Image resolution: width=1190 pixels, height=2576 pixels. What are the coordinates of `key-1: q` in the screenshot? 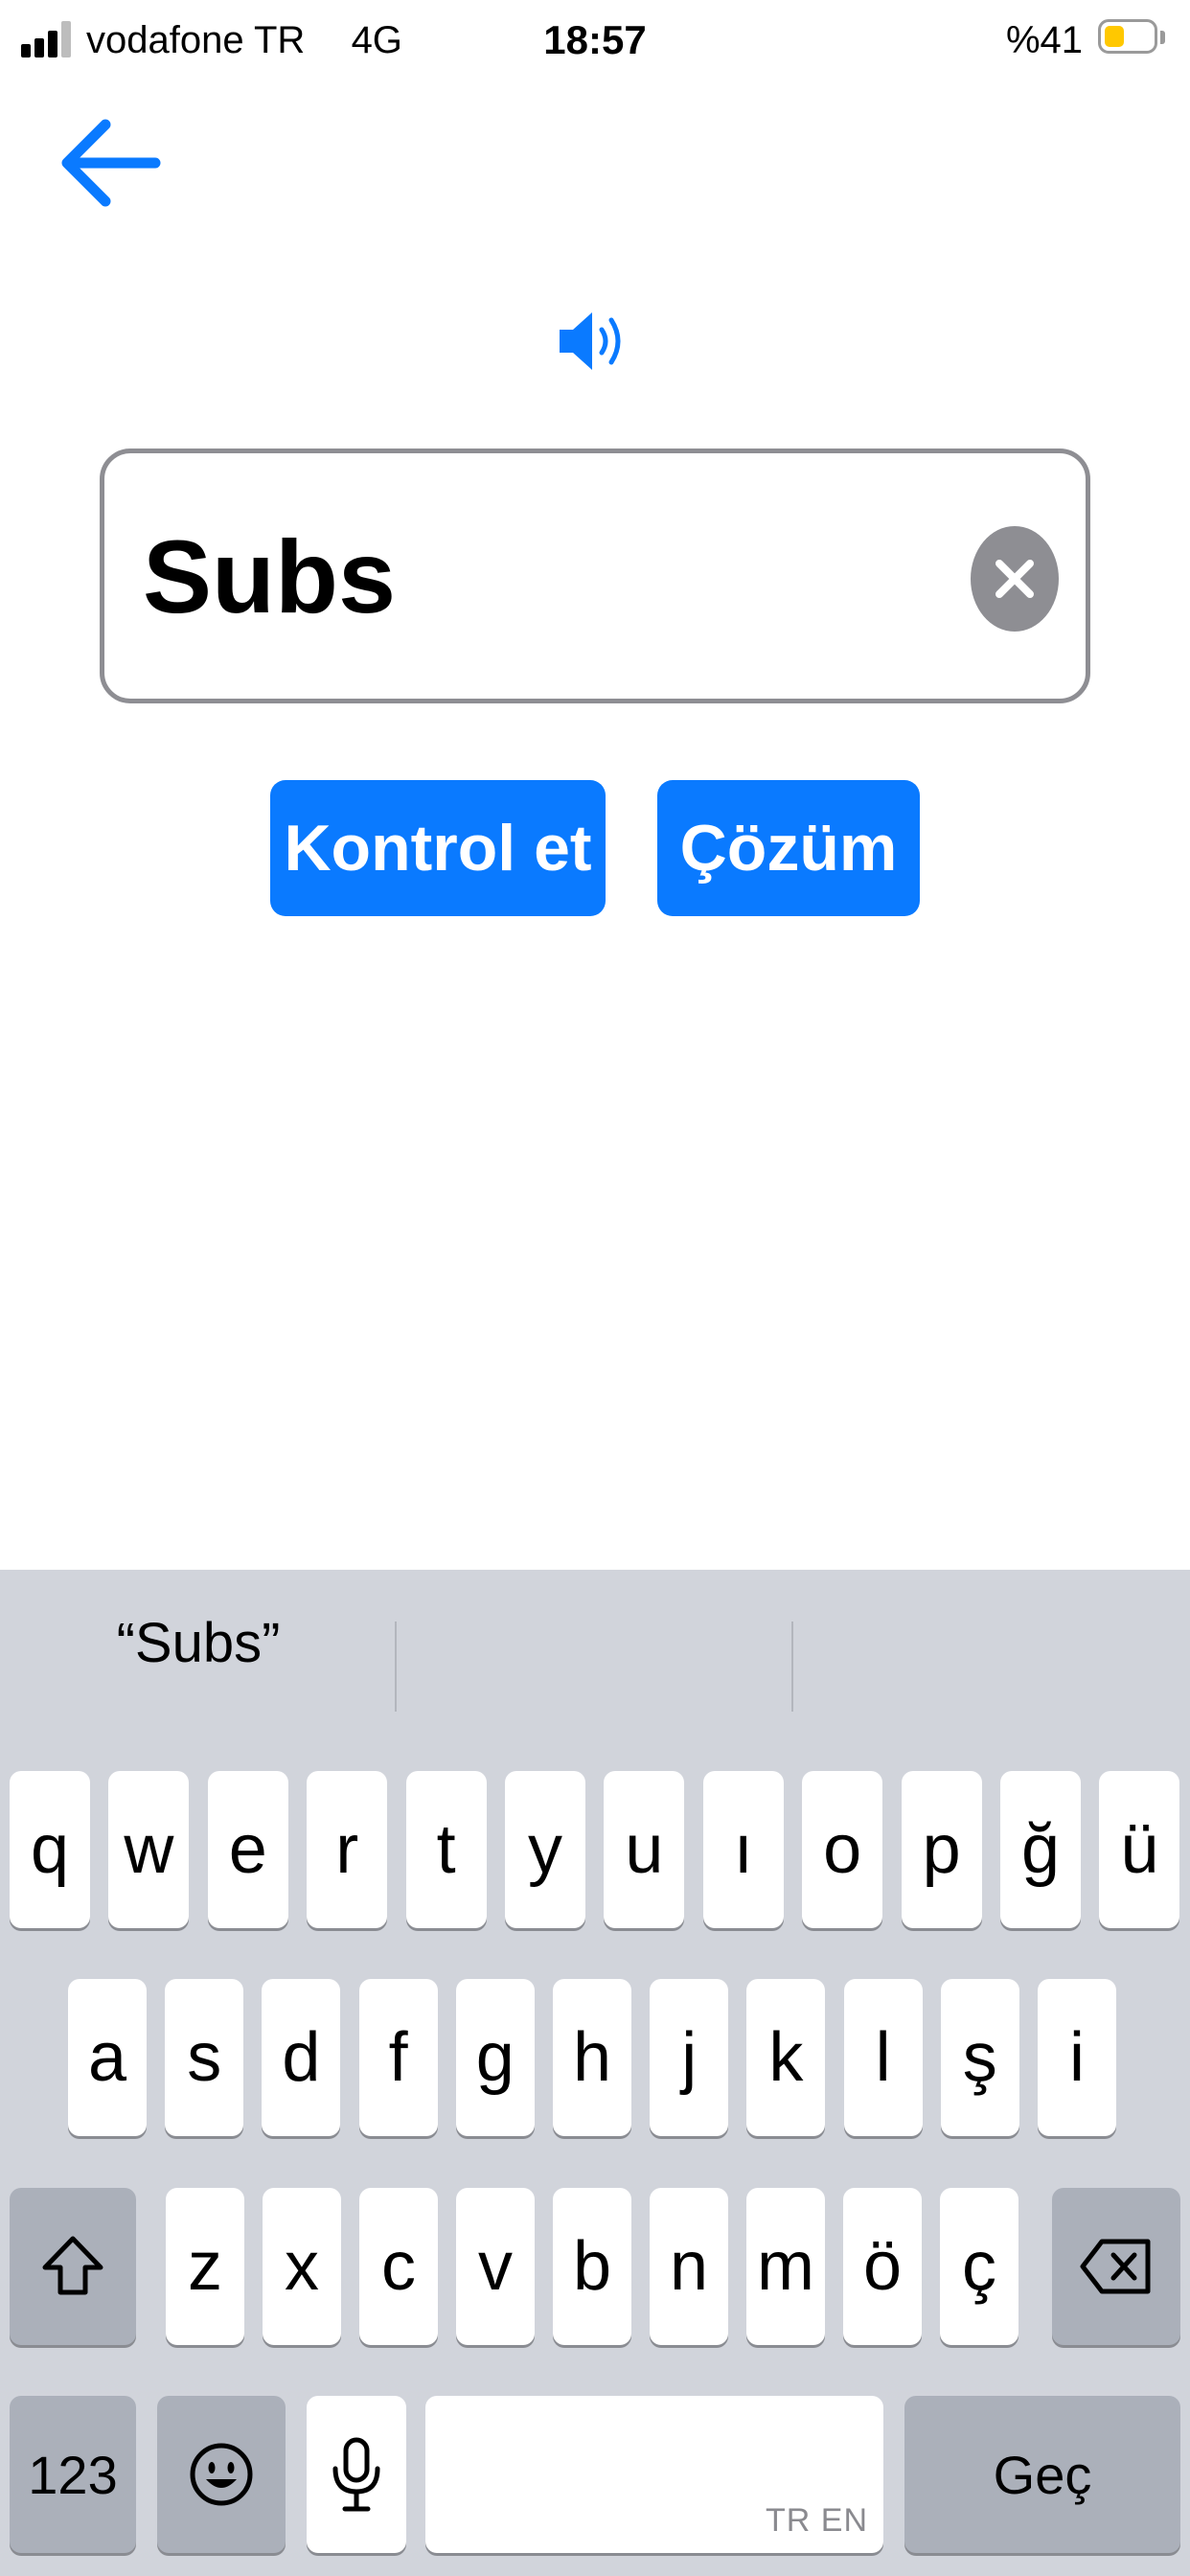 It's located at (50, 1849).